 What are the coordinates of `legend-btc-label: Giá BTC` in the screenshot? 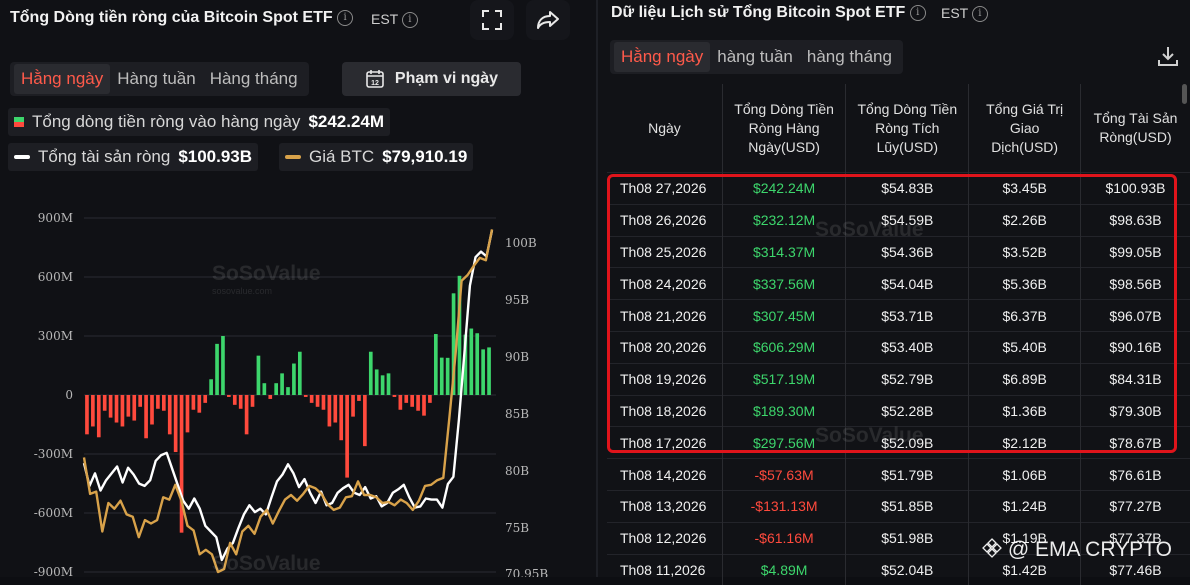 It's located at (341, 157).